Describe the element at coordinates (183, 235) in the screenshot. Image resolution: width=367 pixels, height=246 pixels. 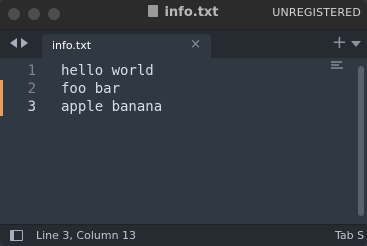
I see `status-bar: Line 3, Column 13 Tab S` at that location.